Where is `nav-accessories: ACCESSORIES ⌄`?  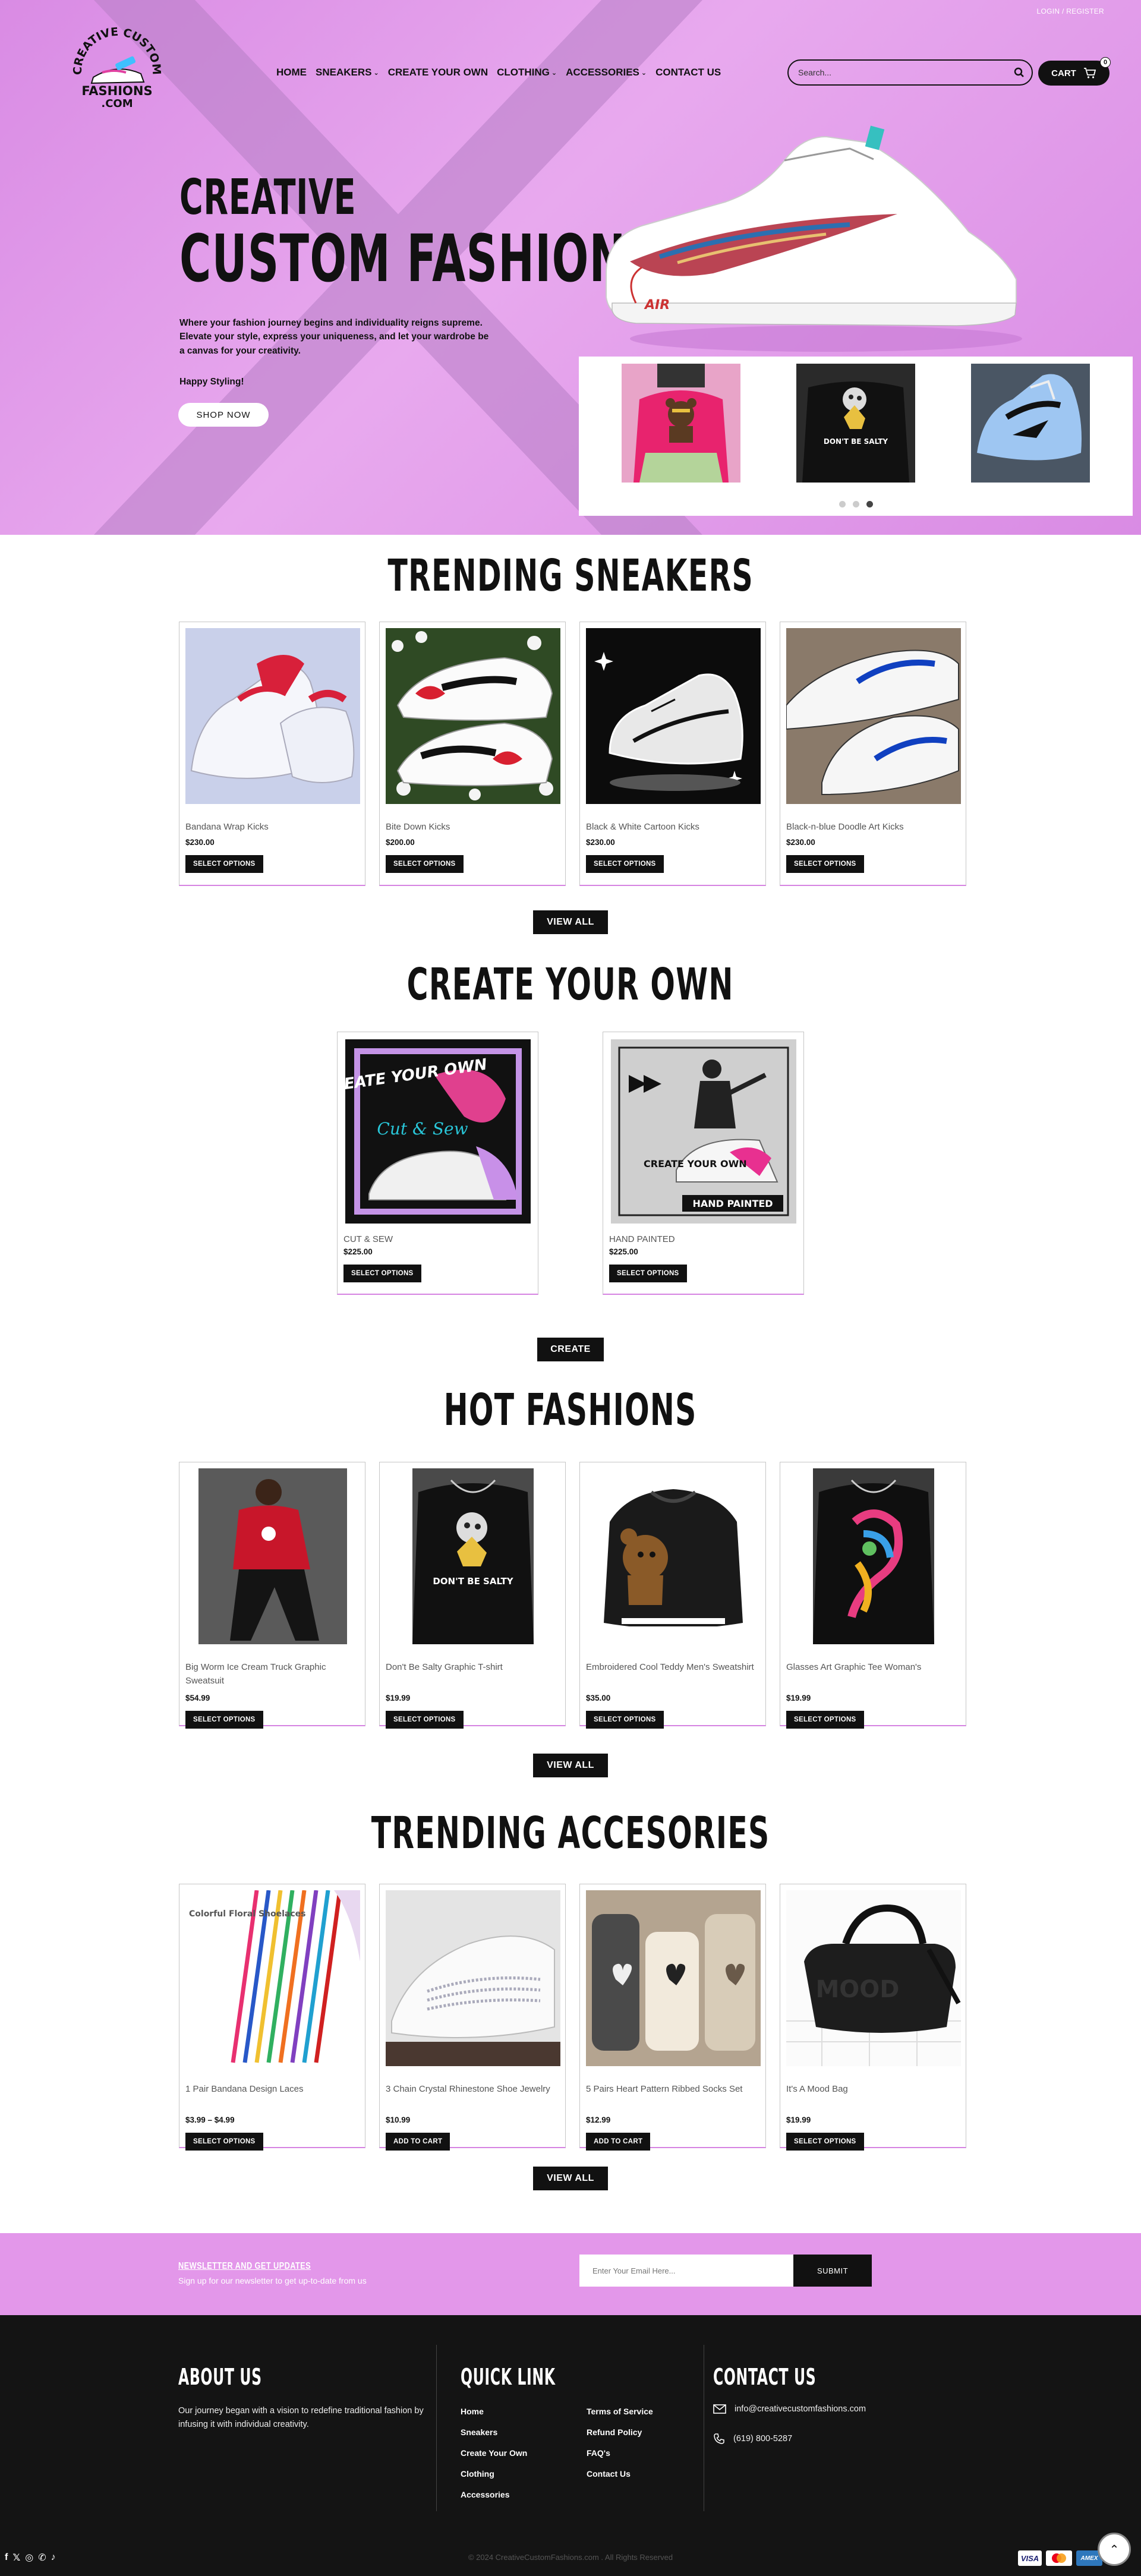 nav-accessories: ACCESSORIES ⌄ is located at coordinates (606, 73).